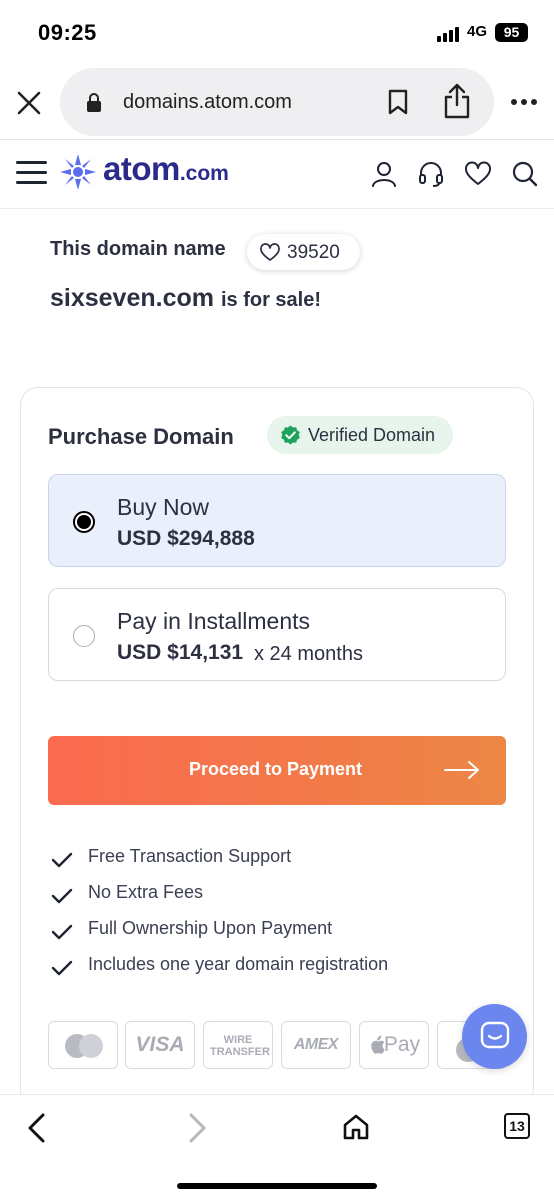 This screenshot has height=1200, width=554. What do you see at coordinates (431, 174) in the screenshot?
I see `headset-support-icon` at bounding box center [431, 174].